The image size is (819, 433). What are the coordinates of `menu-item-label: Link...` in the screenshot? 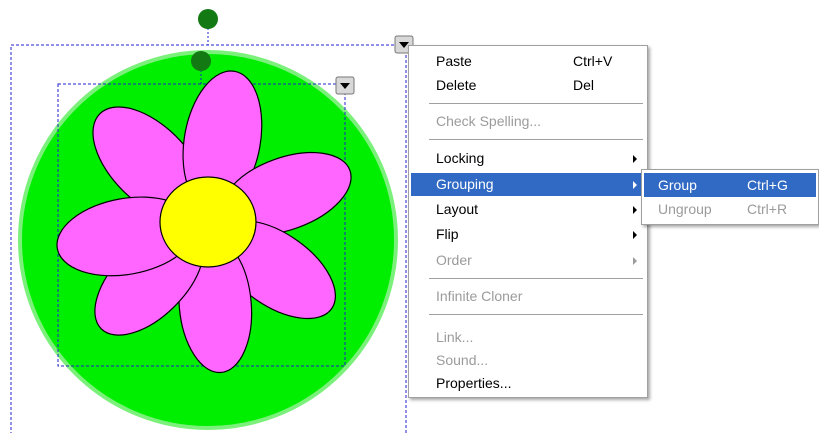 It's located at (455, 337).